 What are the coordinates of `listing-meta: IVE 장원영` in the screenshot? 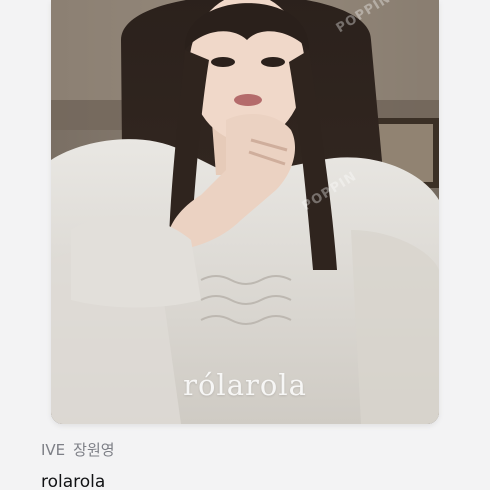 It's located at (255, 450).